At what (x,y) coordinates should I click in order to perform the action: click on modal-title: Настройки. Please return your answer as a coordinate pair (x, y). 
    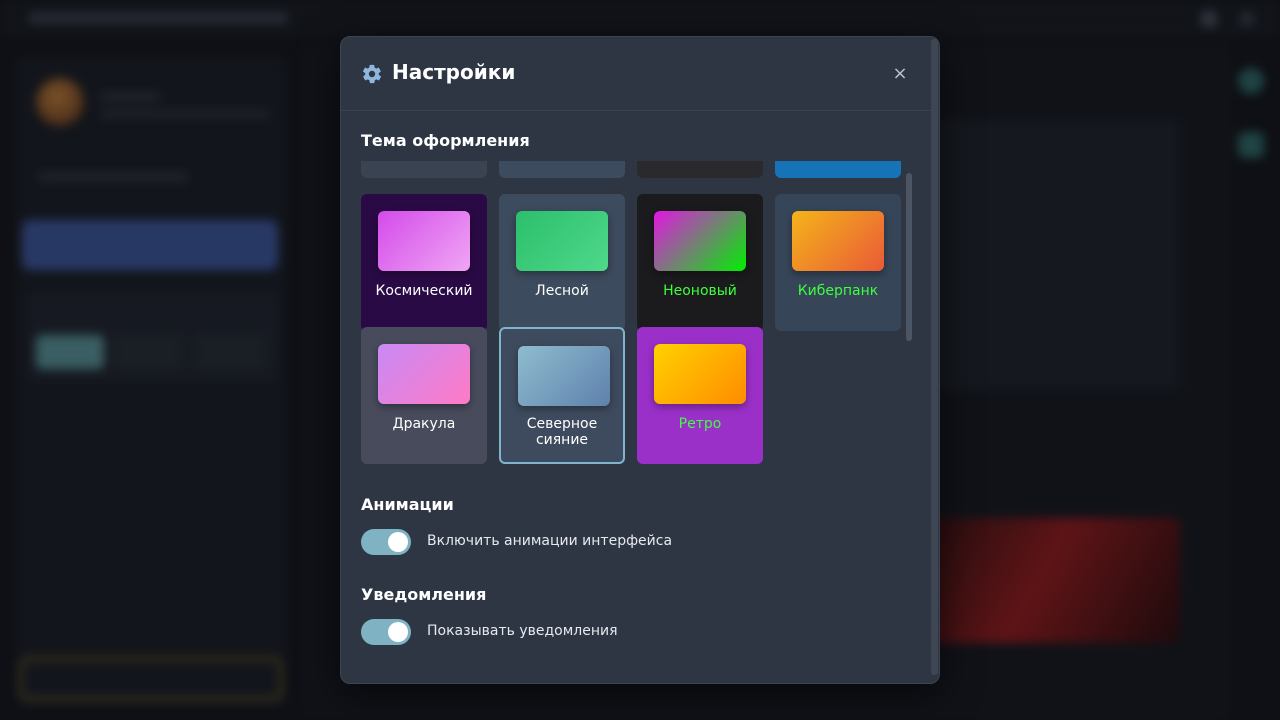
    Looking at the image, I should click on (454, 72).